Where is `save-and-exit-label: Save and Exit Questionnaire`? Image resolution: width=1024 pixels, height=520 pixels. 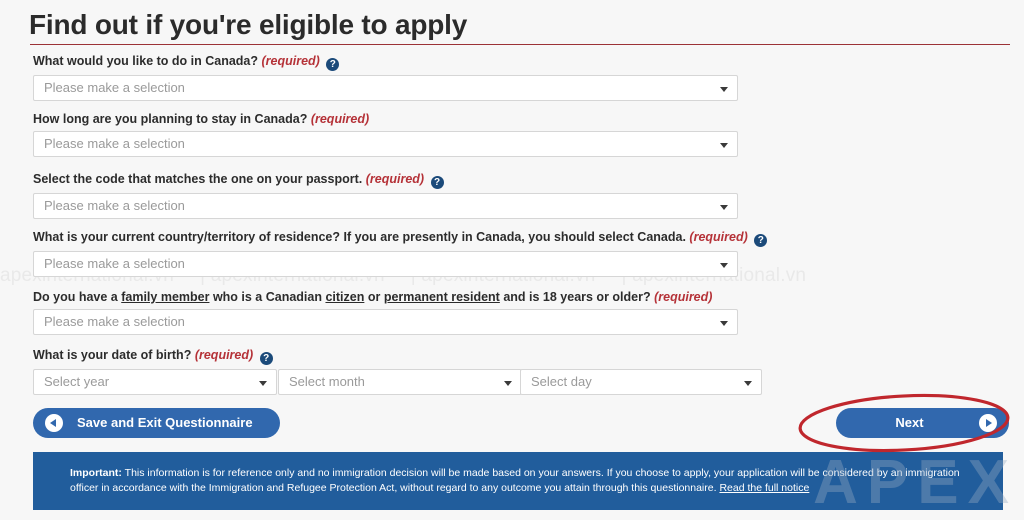 save-and-exit-label: Save and Exit Questionnaire is located at coordinates (165, 422).